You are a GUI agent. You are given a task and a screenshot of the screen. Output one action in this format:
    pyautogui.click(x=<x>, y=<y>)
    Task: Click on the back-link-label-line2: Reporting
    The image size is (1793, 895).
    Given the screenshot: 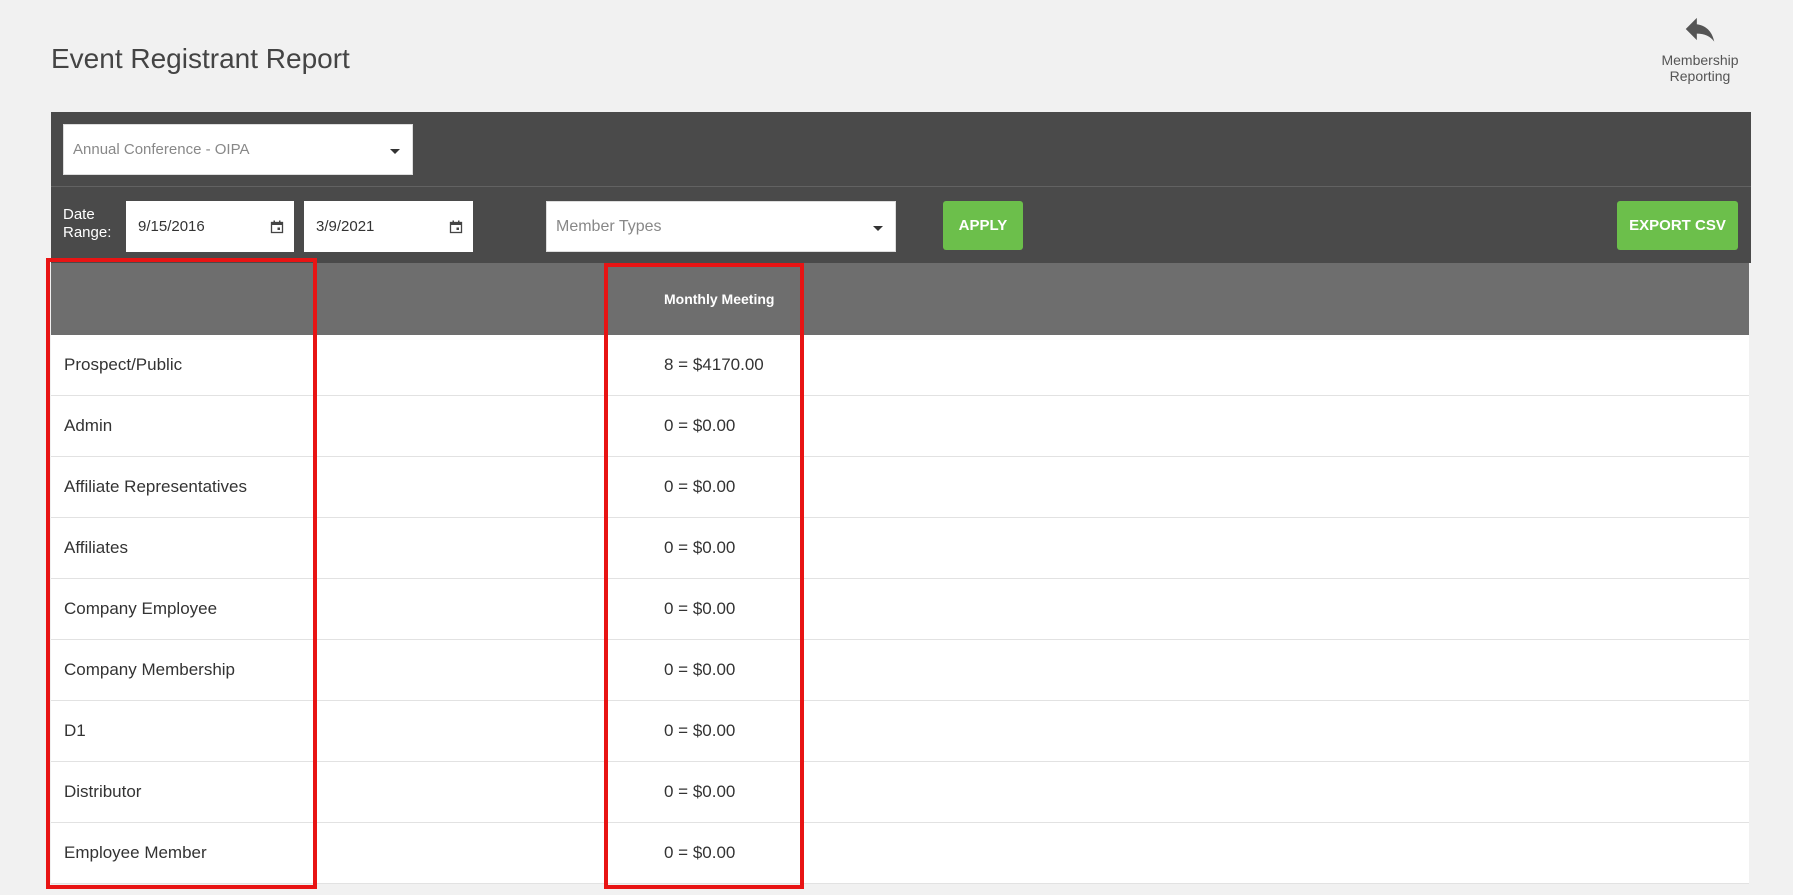 What is the action you would take?
    pyautogui.click(x=1700, y=76)
    